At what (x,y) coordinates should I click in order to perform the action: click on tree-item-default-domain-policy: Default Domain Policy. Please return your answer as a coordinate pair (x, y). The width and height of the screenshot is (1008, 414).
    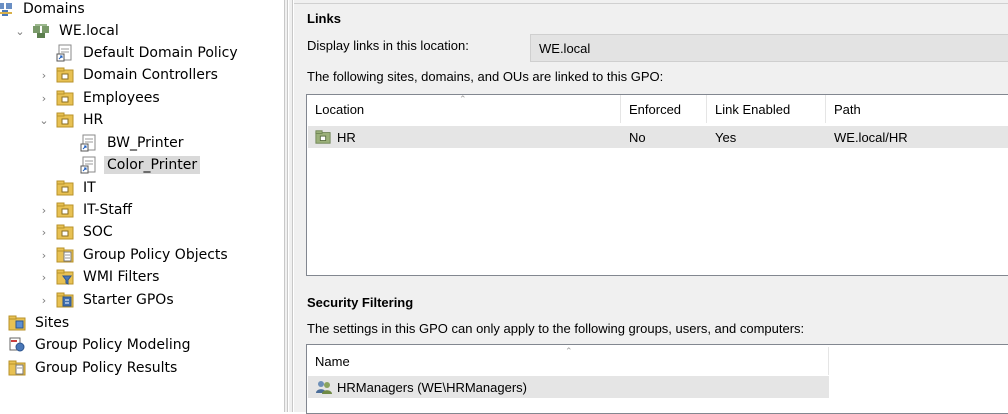
    Looking at the image, I should click on (148, 53).